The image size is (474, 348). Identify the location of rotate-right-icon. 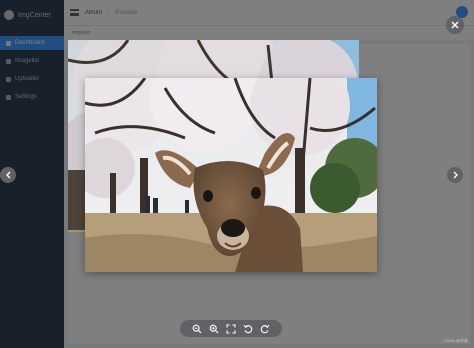
(265, 328).